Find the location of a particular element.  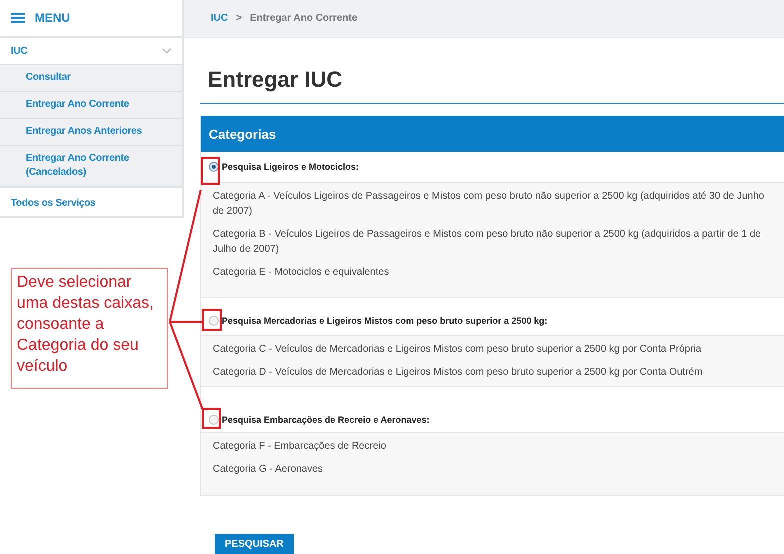

breadcrumb-link: IUC is located at coordinates (219, 18).